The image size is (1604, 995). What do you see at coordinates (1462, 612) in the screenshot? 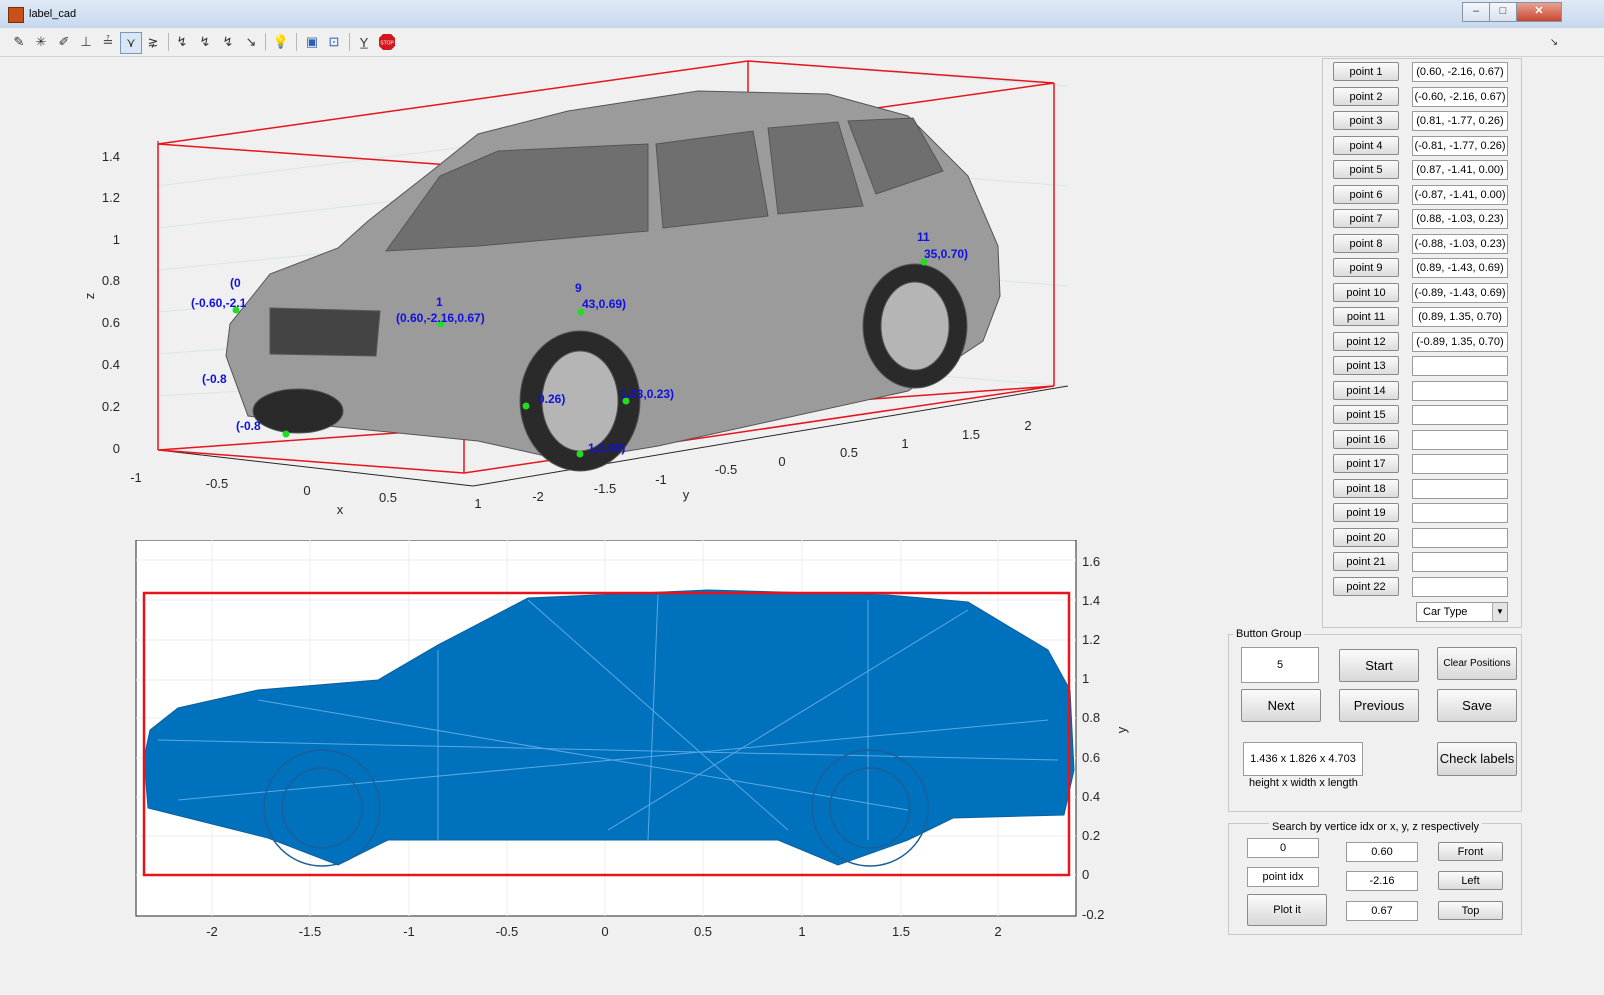
I see `car-type-select: Car Type ▼` at bounding box center [1462, 612].